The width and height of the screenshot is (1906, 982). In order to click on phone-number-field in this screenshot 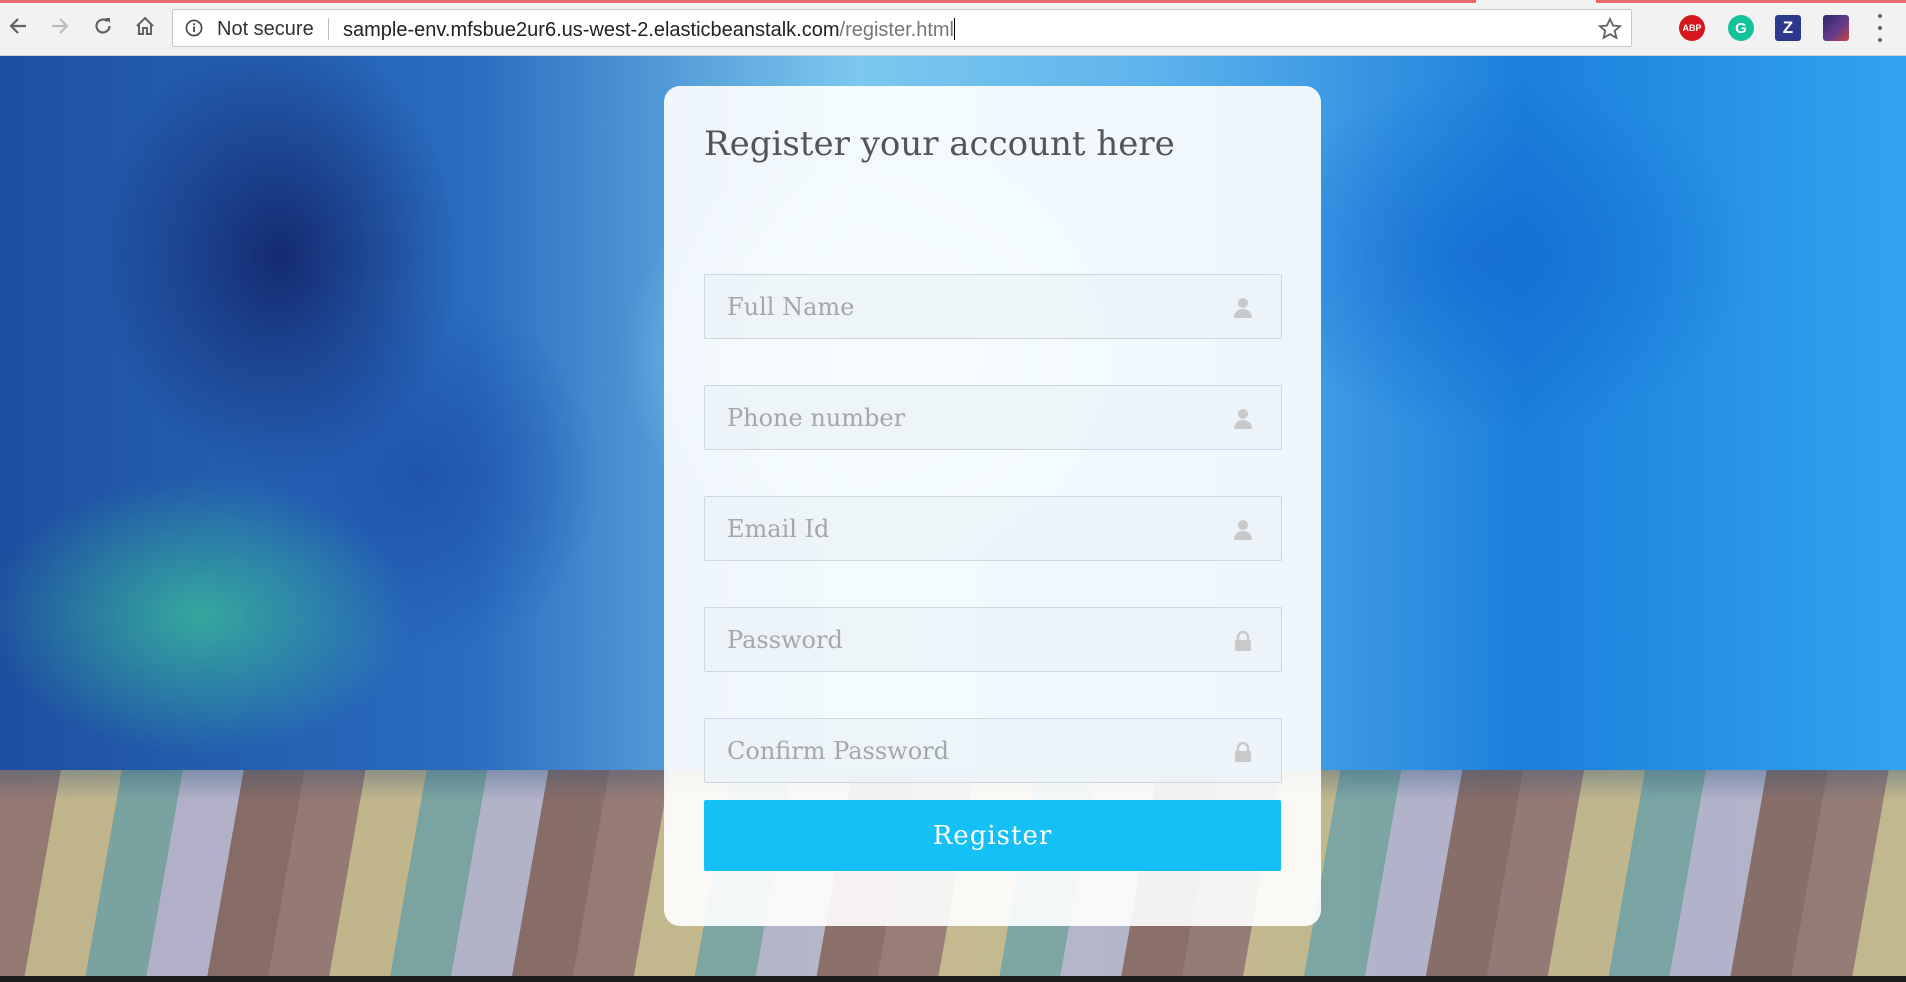, I will do `click(993, 417)`.